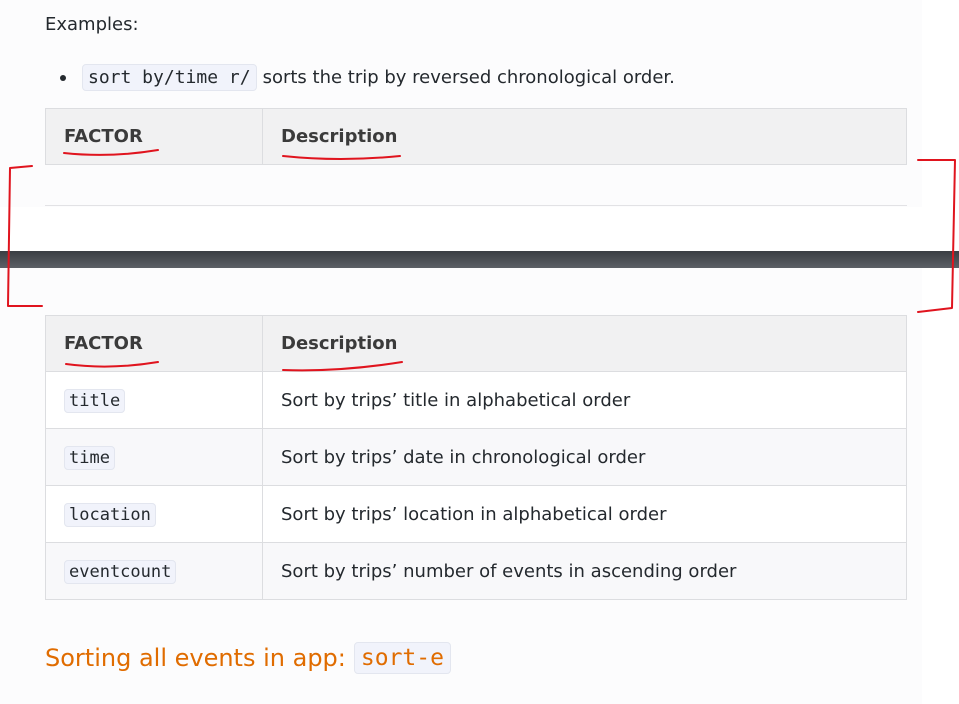 Image resolution: width=959 pixels, height=704 pixels. What do you see at coordinates (110, 514) in the screenshot?
I see `factor-code: location` at bounding box center [110, 514].